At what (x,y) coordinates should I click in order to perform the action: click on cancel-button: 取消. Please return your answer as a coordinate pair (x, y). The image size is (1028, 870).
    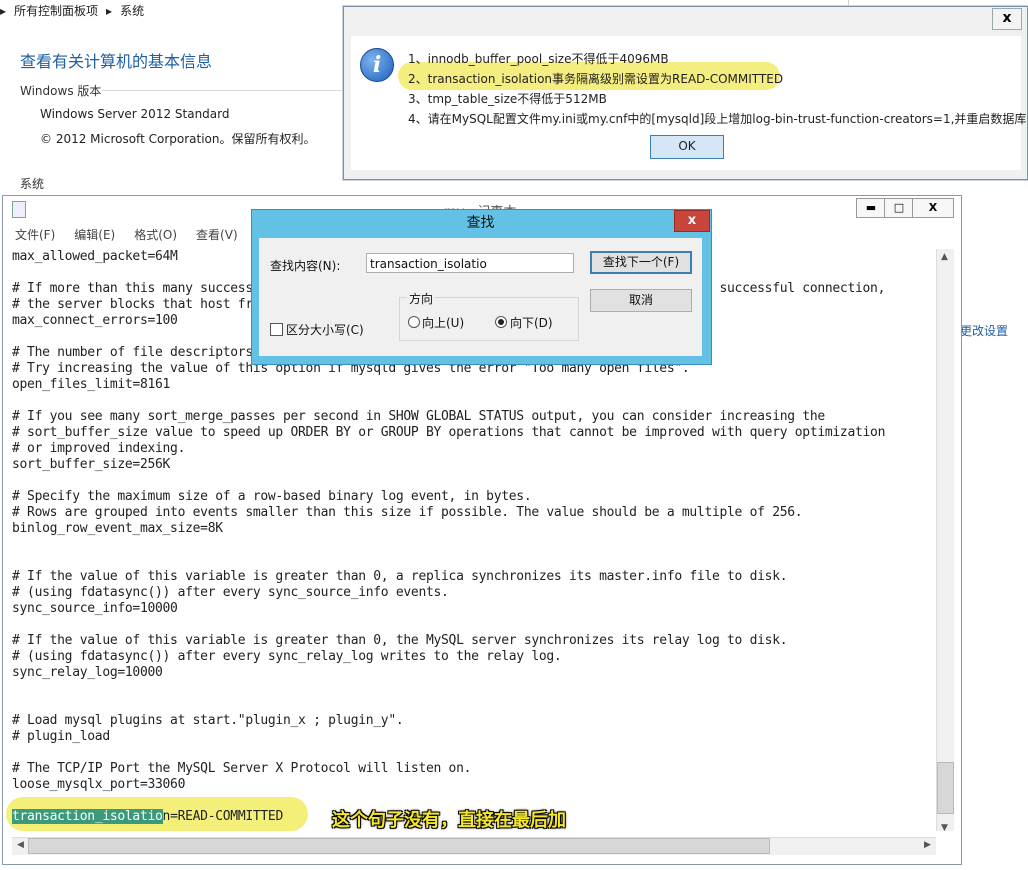
    Looking at the image, I should click on (641, 300).